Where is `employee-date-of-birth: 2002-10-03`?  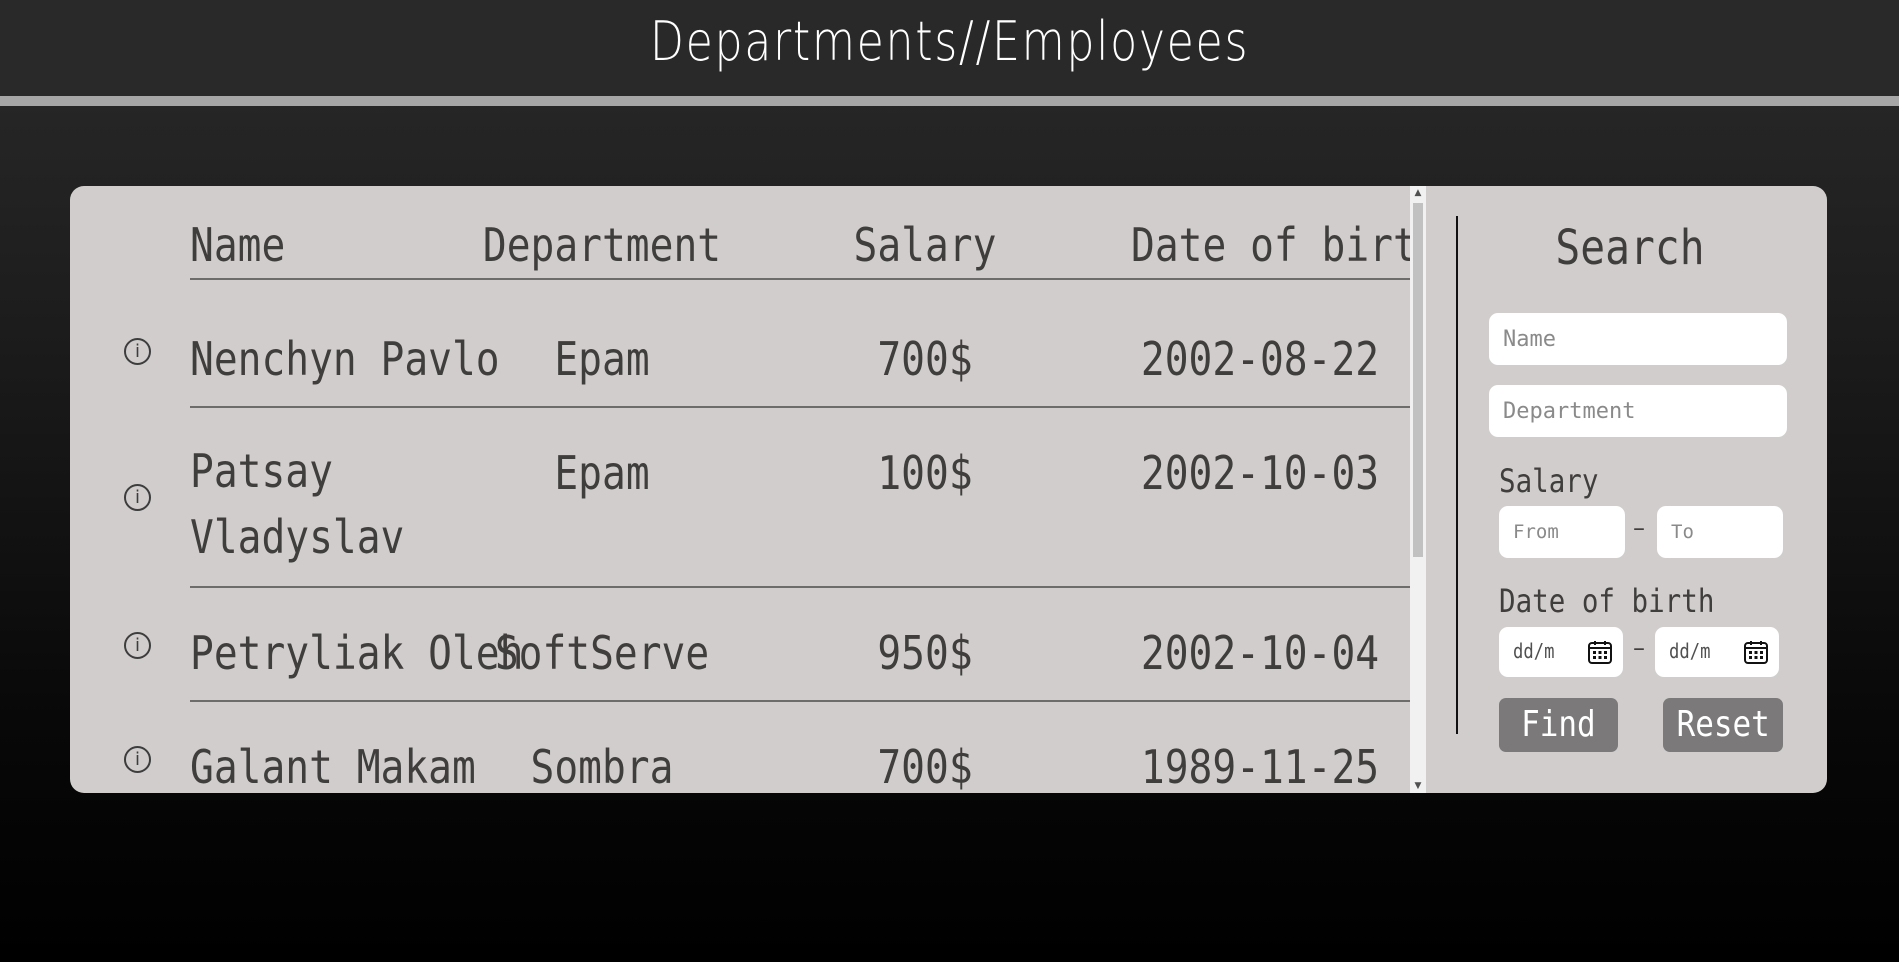
employee-date-of-birth: 2002-10-03 is located at coordinates (1260, 473).